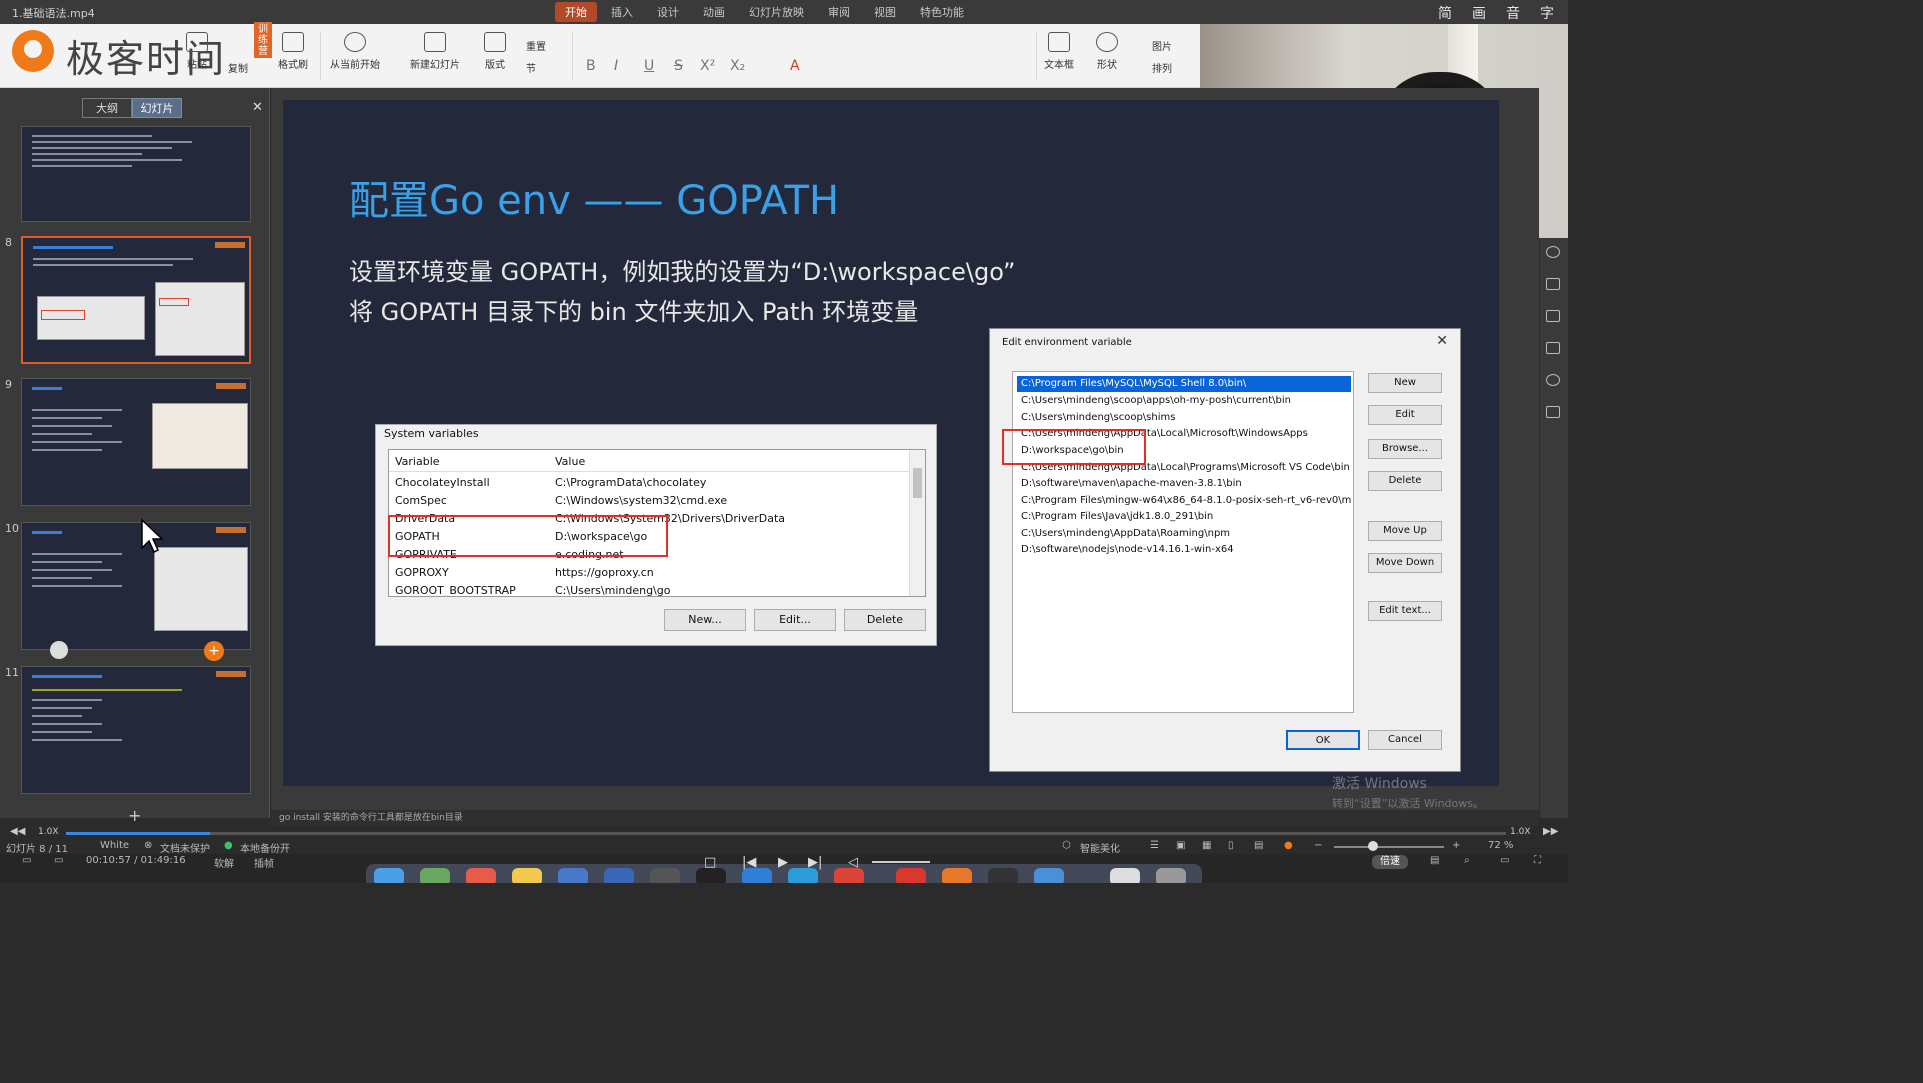  What do you see at coordinates (776, 12) in the screenshot?
I see `menu-slideshow: 幻灯片放映` at bounding box center [776, 12].